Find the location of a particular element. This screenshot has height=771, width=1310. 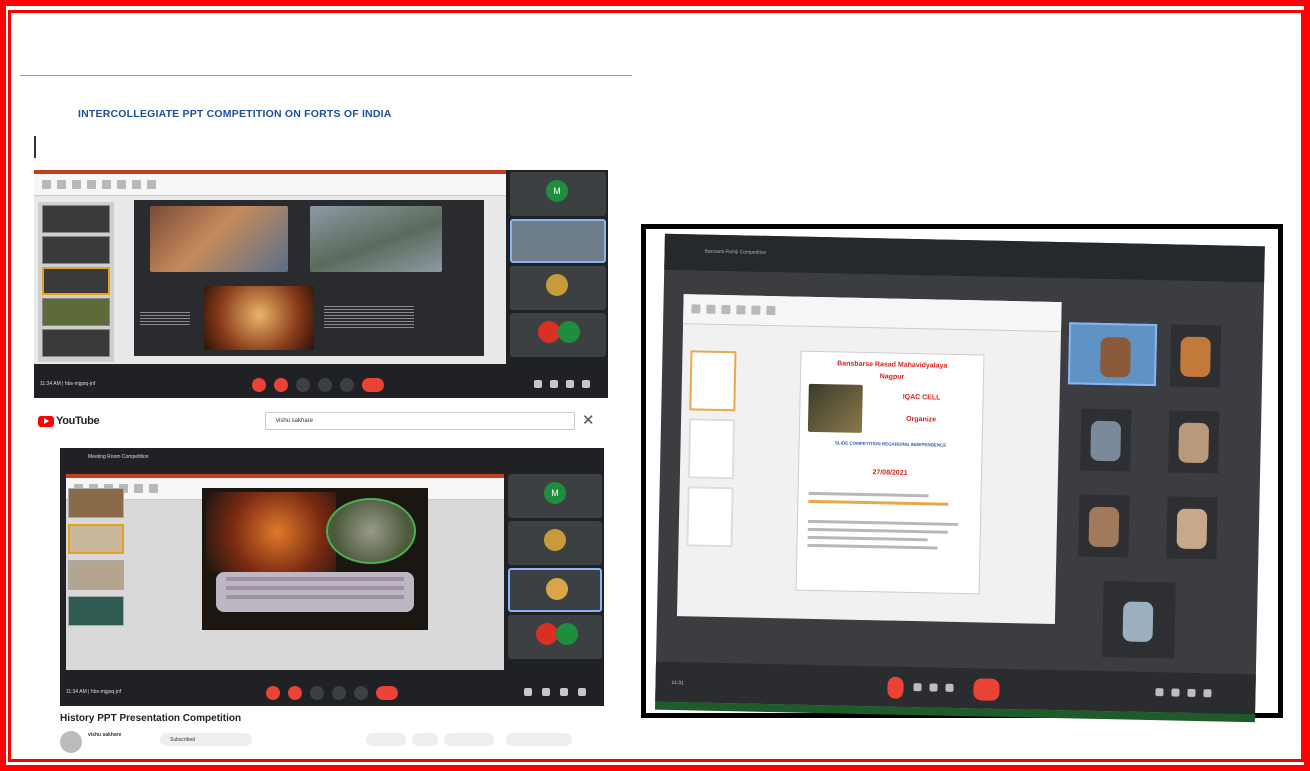

slide-fort-image is located at coordinates (371, 531).